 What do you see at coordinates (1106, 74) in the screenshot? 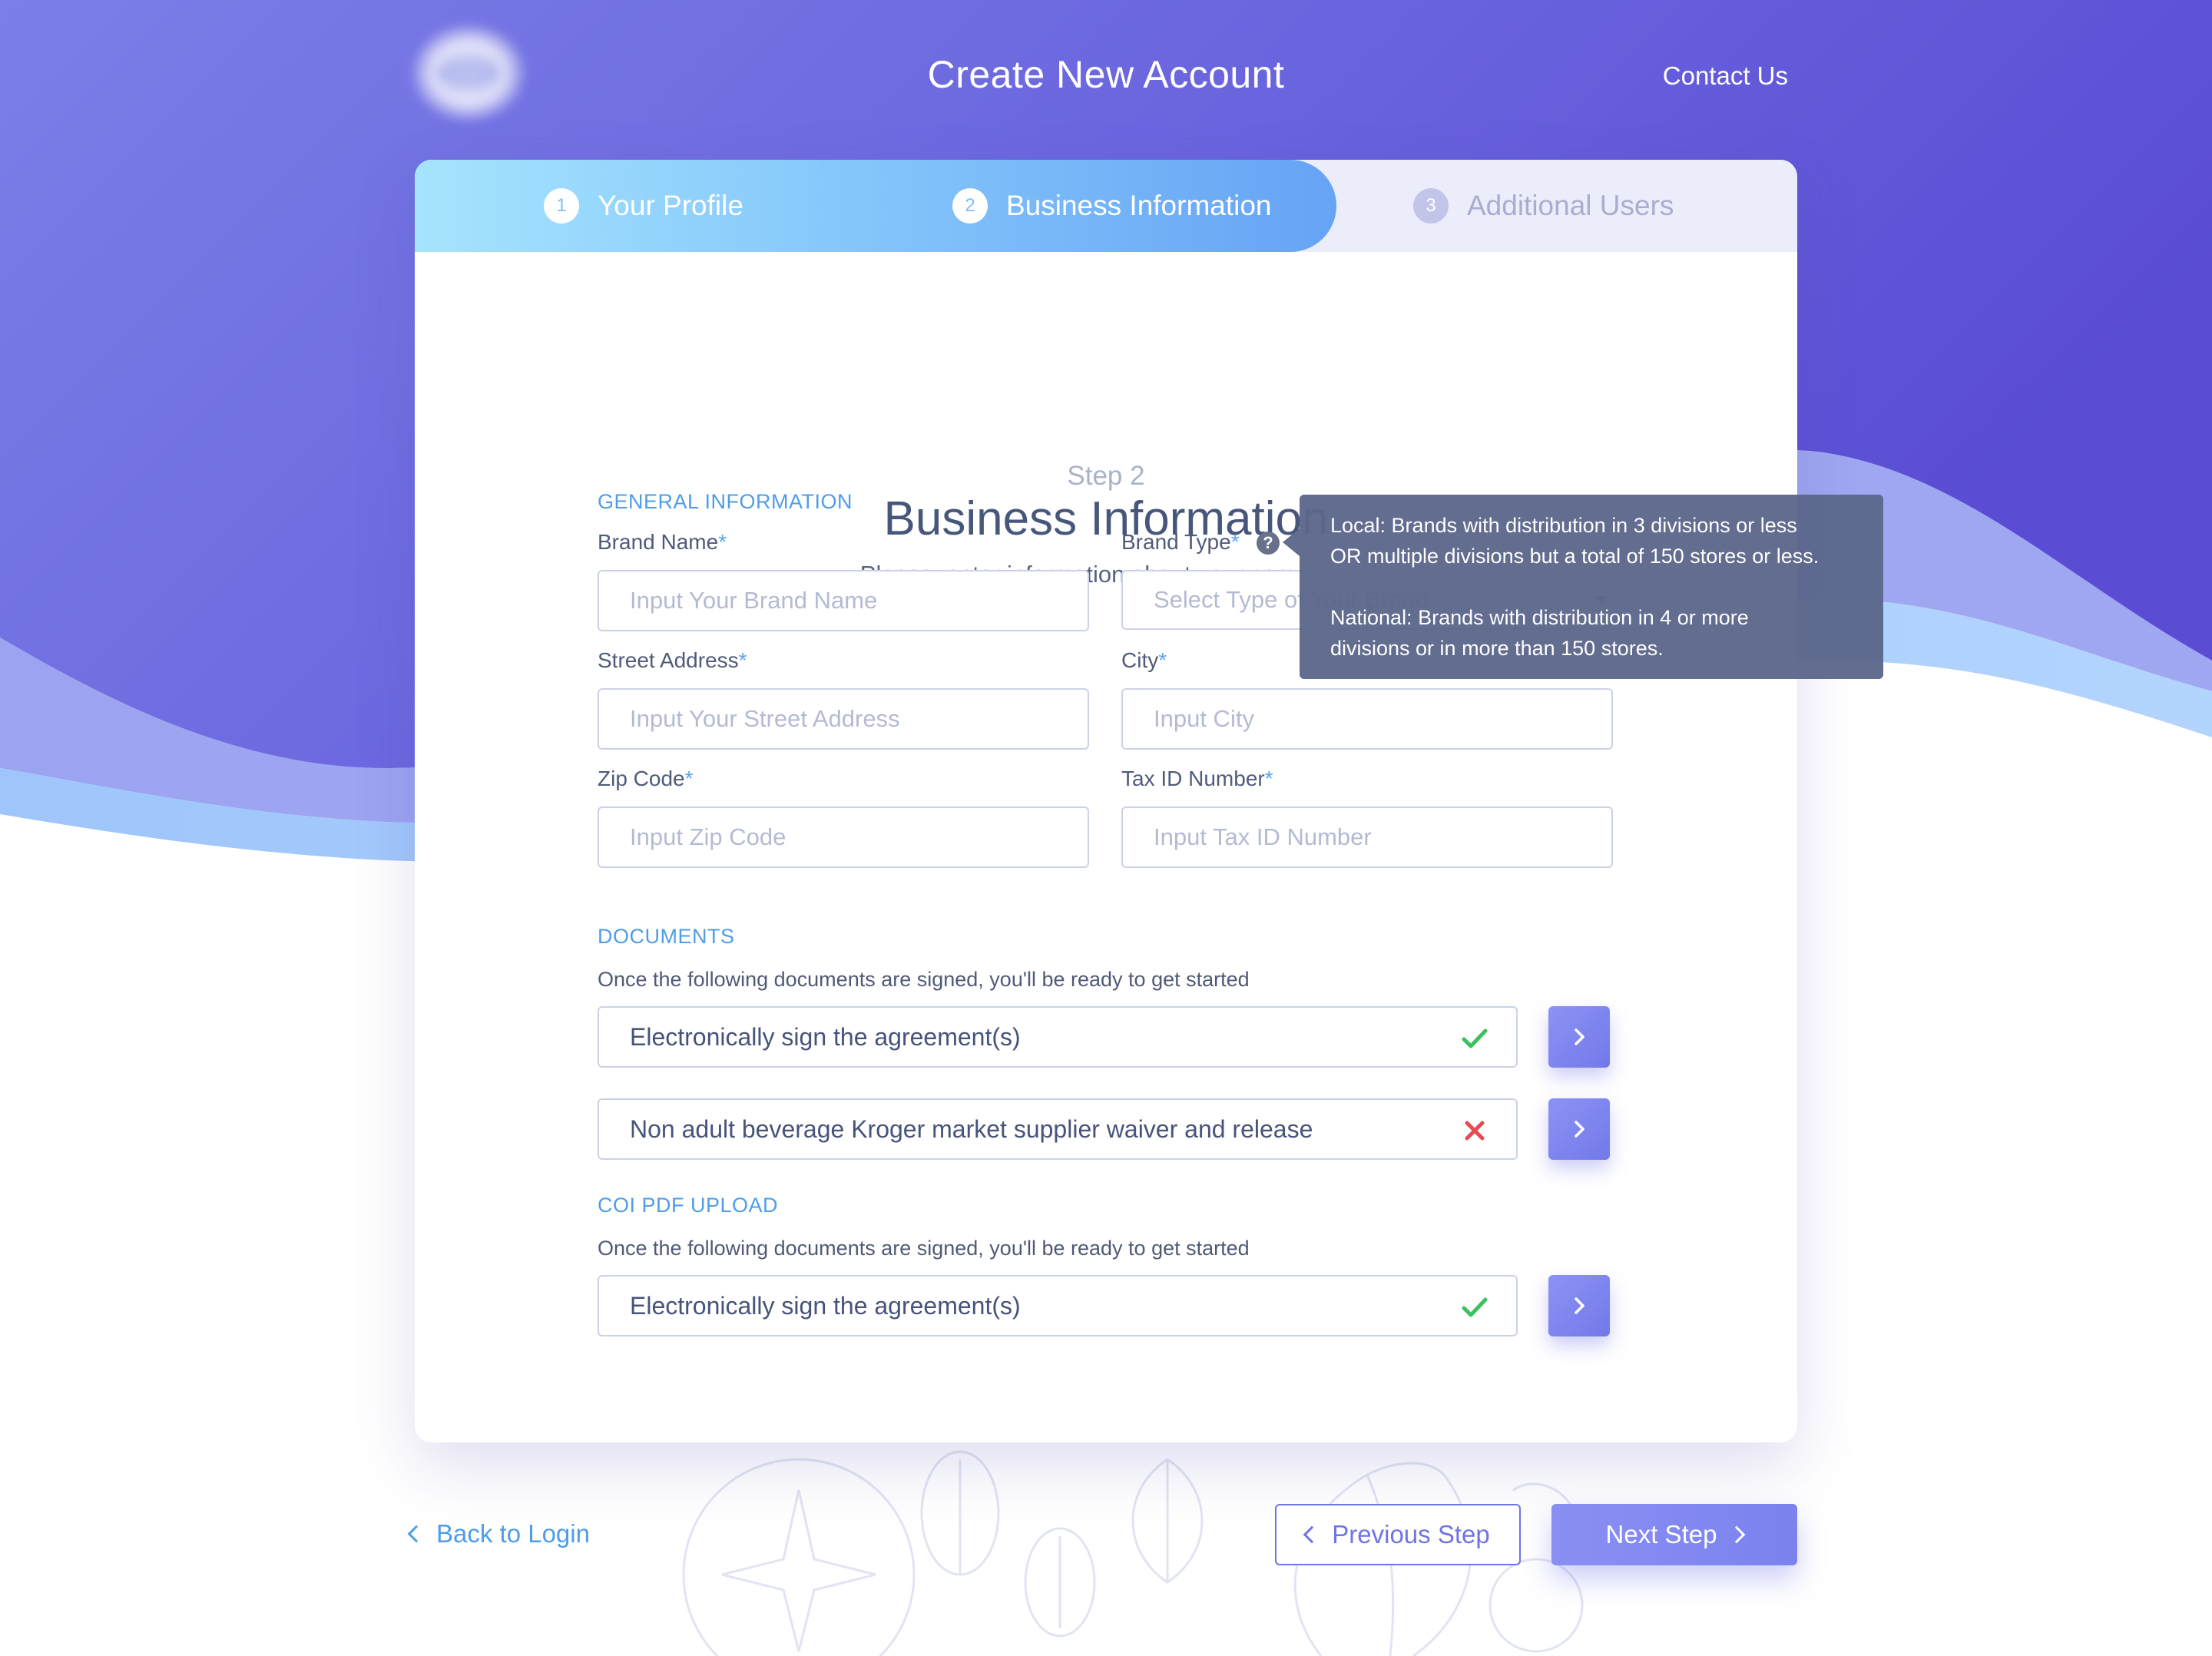
I see `page-title: Create New Account` at bounding box center [1106, 74].